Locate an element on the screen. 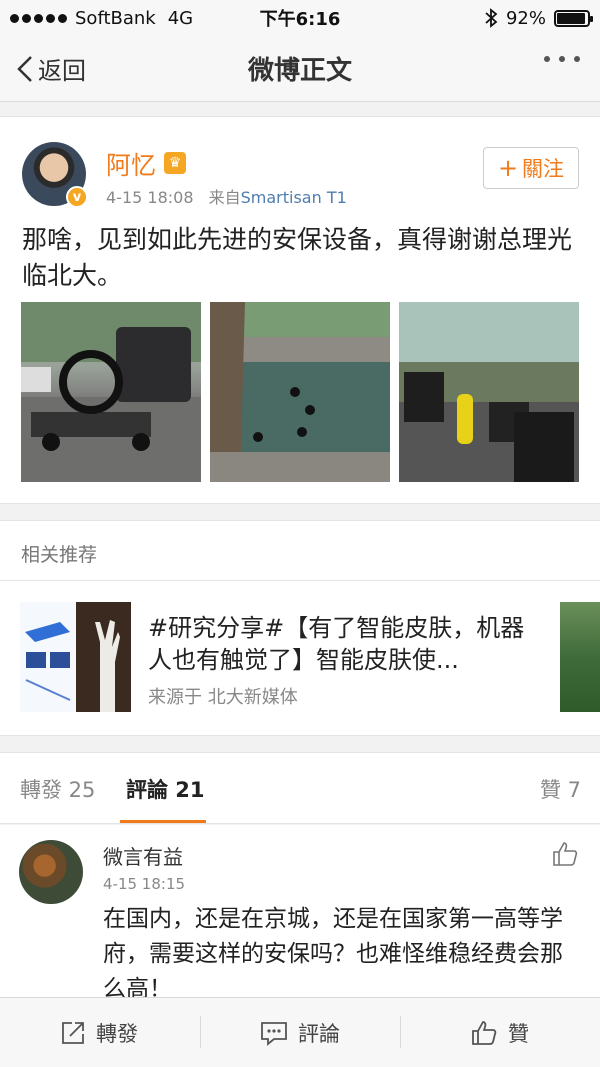 The image size is (600, 1067). like-label: 贊 is located at coordinates (518, 1034).